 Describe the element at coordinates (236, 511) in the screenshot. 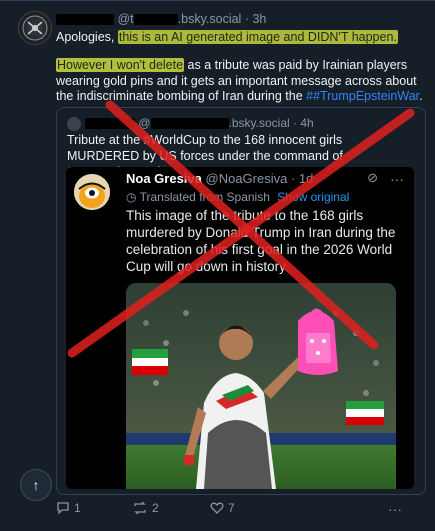

I see `post-actions: 1 2 7 ···` at that location.